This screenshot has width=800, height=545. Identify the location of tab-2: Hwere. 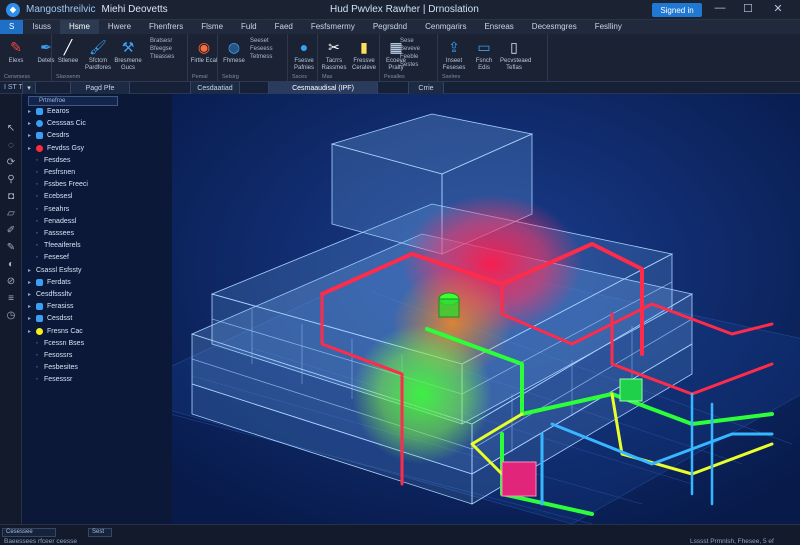
(119, 27).